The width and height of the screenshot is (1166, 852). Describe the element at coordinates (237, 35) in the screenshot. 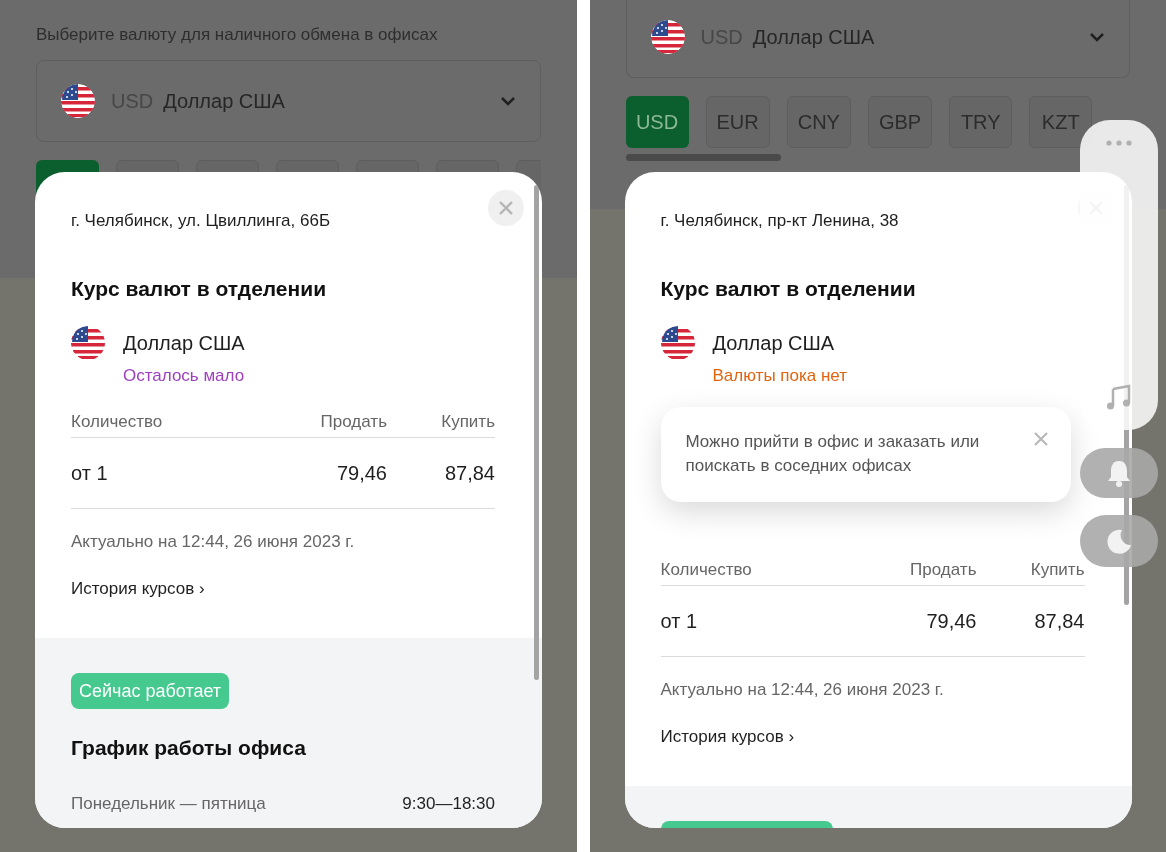

I see `prompt-label: Выберите валюту для наличного обмена в офисах` at that location.